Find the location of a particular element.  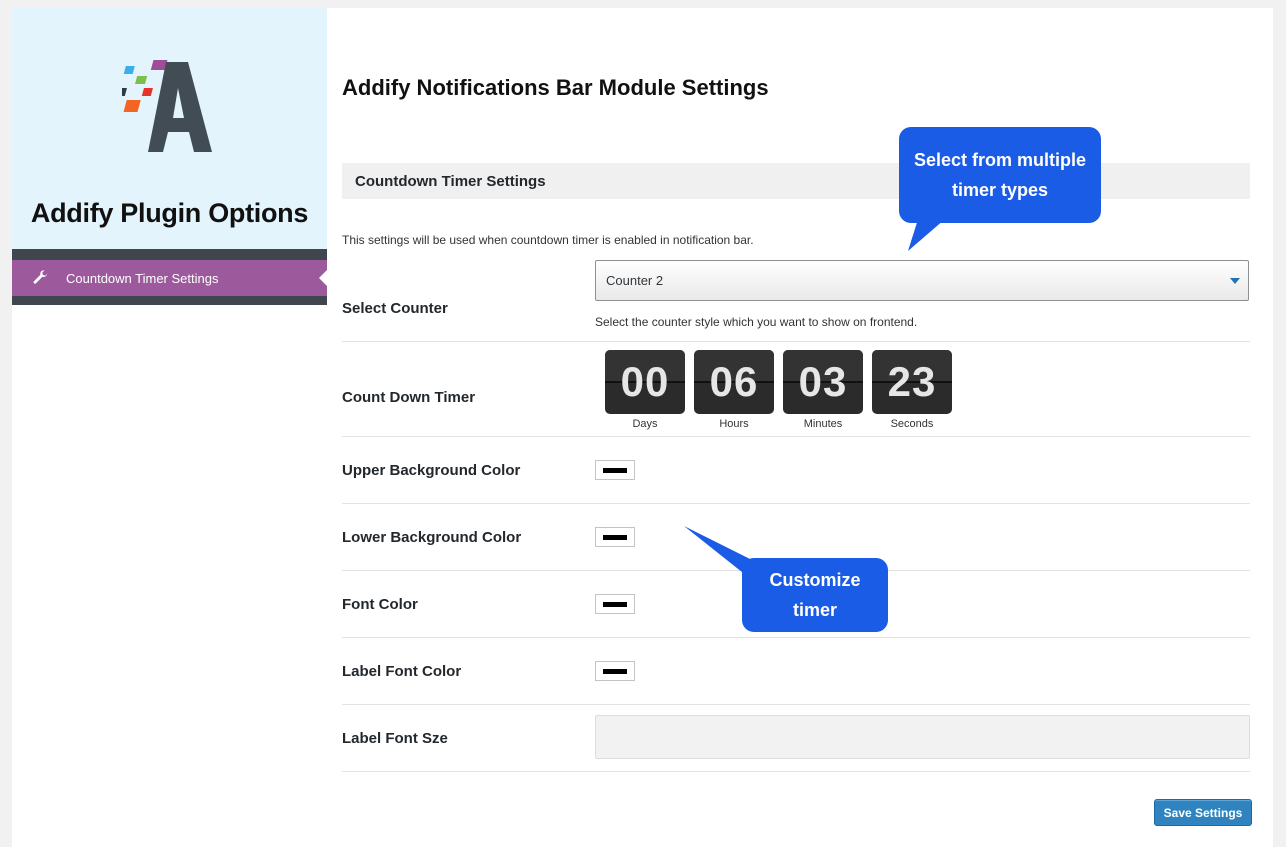

callout-timer-types-text: Select from multiple timer types is located at coordinates (1000, 175).